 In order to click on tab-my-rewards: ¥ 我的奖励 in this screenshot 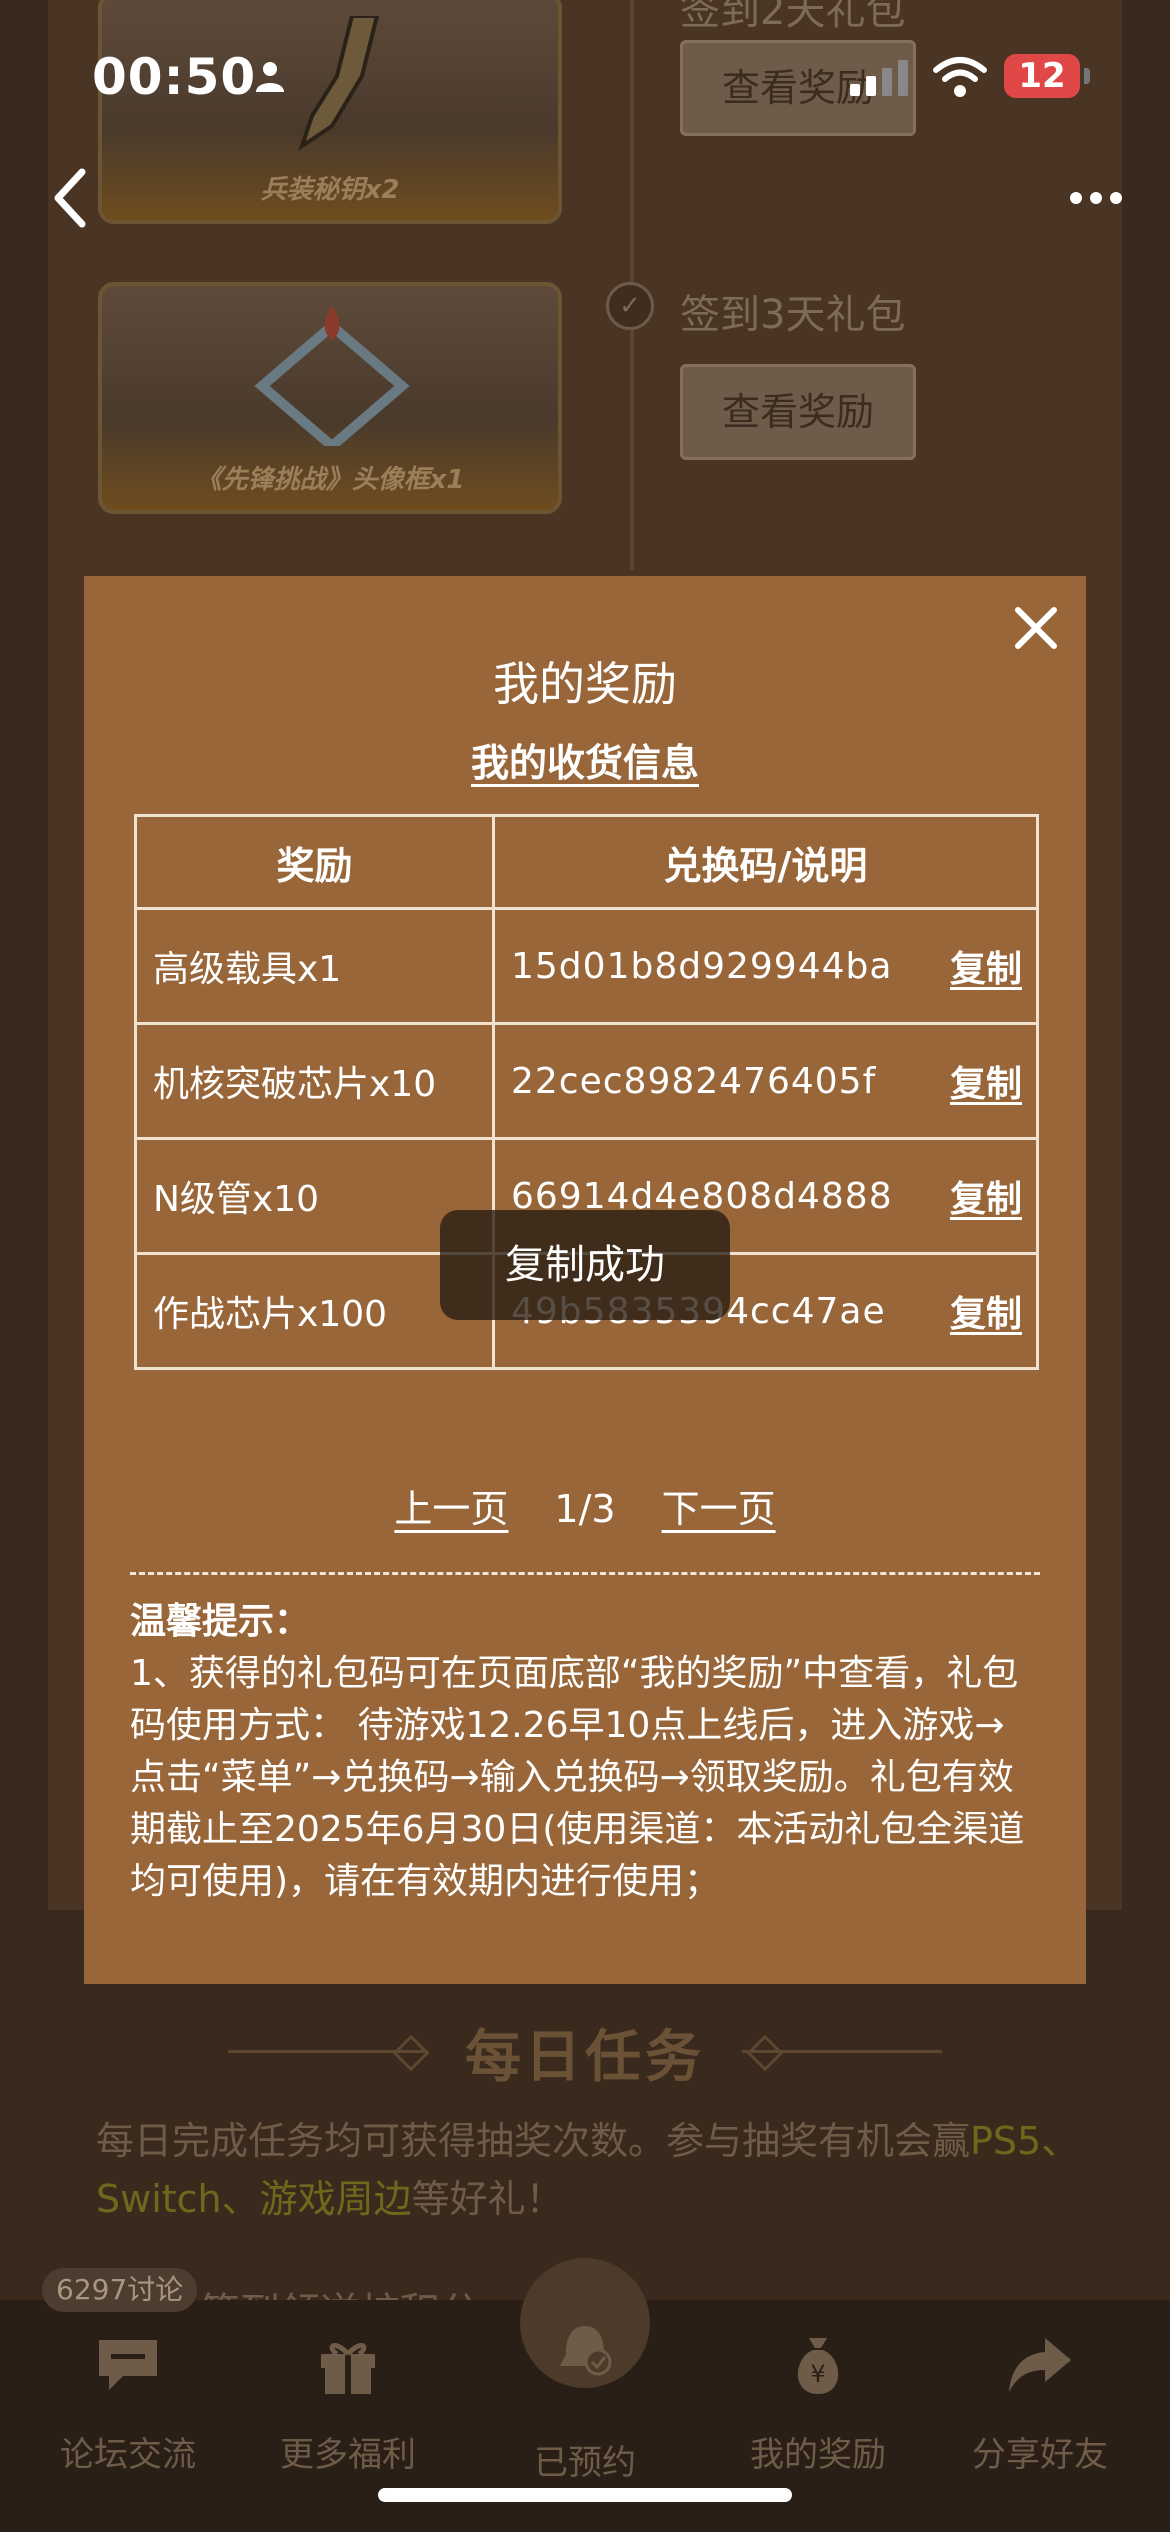, I will do `click(818, 2403)`.